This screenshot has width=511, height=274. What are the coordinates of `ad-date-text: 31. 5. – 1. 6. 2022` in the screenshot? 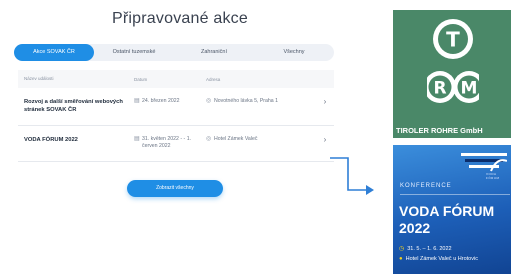 It's located at (429, 249).